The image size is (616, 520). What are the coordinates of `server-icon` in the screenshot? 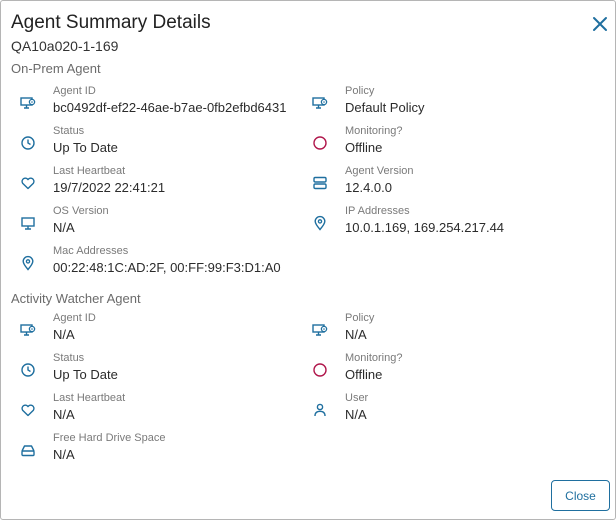 It's located at (320, 183).